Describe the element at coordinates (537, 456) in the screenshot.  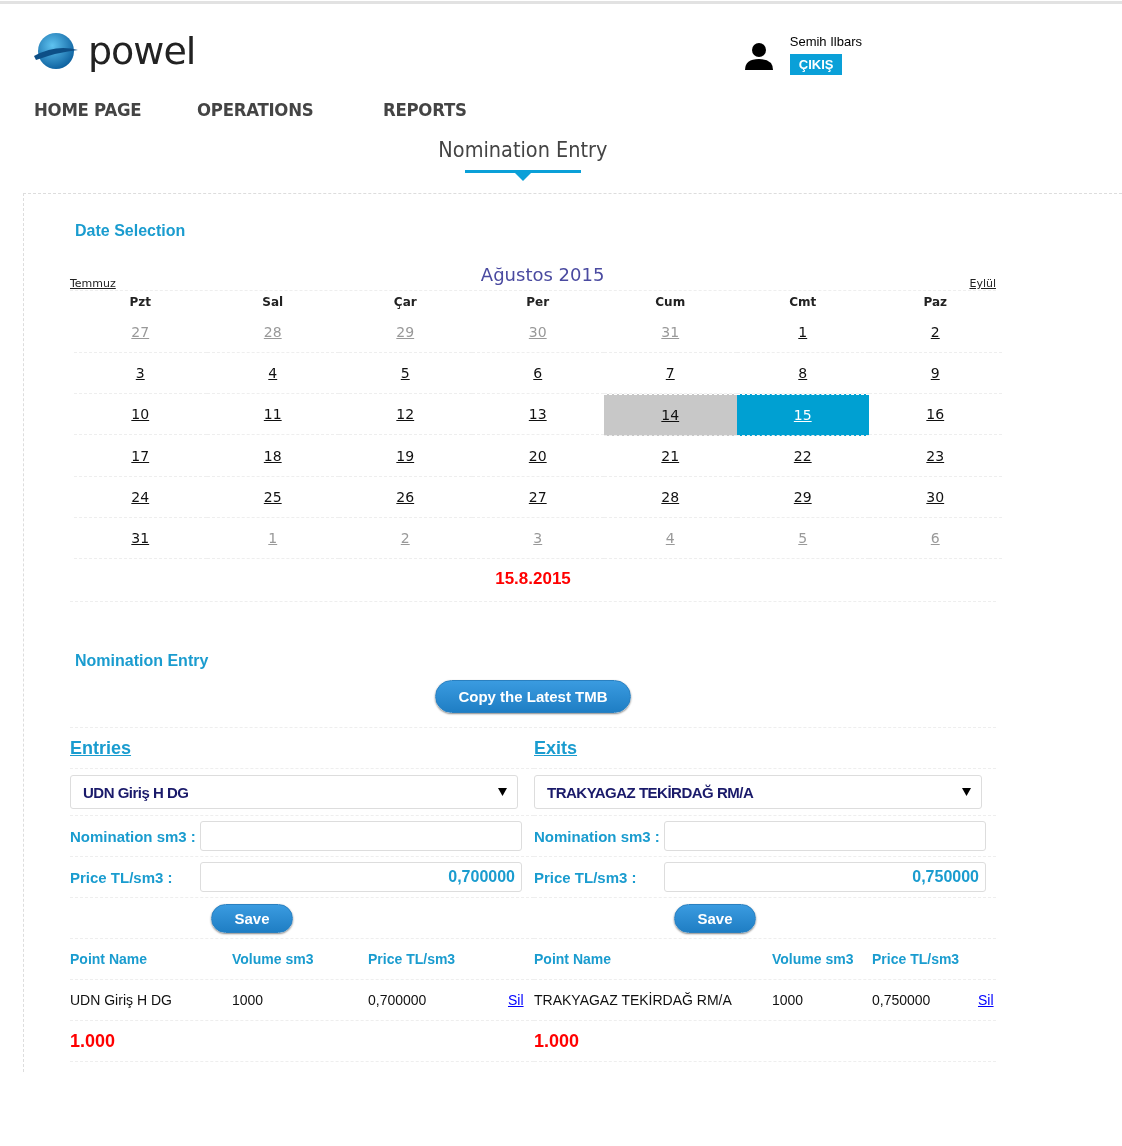
I see `day-link: 20` at that location.